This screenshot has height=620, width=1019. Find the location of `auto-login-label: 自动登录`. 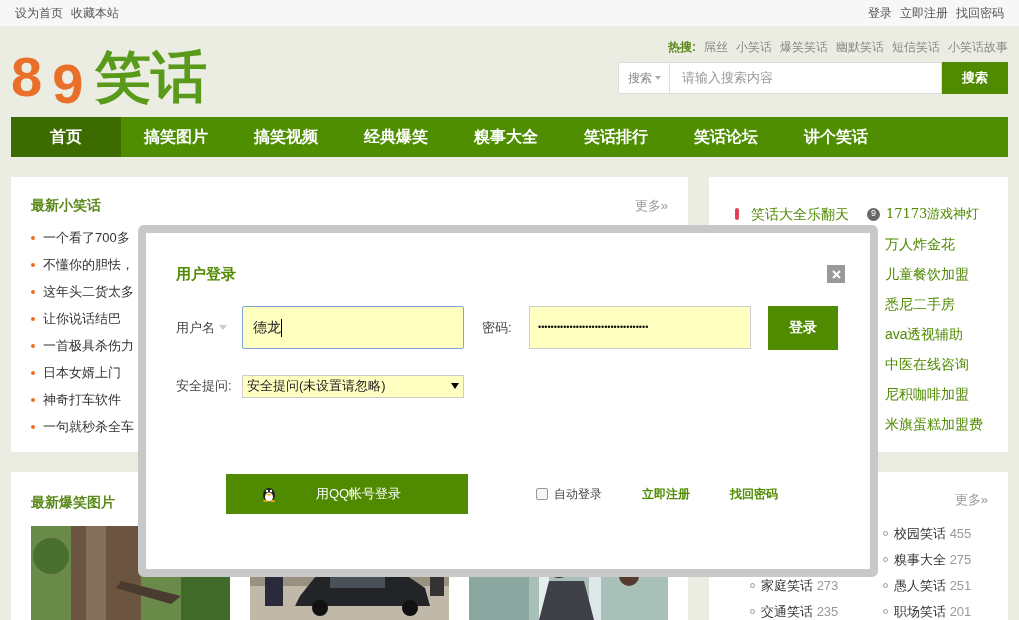

auto-login-label: 自动登录 is located at coordinates (578, 494).